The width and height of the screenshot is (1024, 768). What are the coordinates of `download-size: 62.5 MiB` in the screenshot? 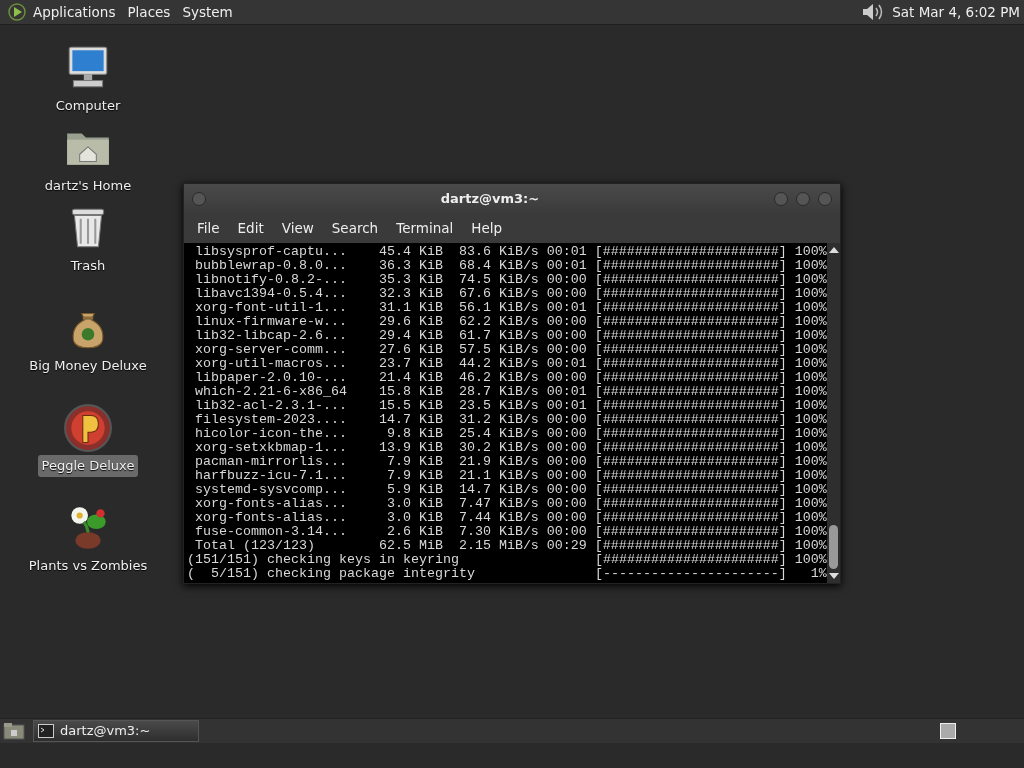 It's located at (410, 546).